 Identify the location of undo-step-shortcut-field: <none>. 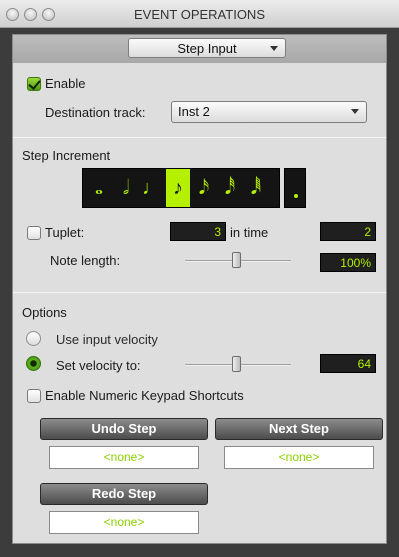
(124, 457).